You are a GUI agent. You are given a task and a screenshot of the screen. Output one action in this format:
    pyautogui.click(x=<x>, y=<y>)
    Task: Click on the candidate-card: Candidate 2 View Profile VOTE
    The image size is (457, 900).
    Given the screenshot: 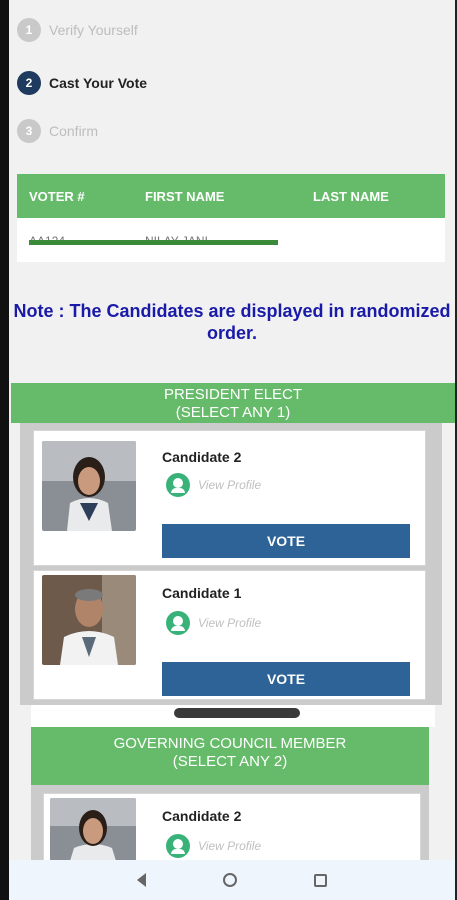 What is the action you would take?
    pyautogui.click(x=229, y=498)
    